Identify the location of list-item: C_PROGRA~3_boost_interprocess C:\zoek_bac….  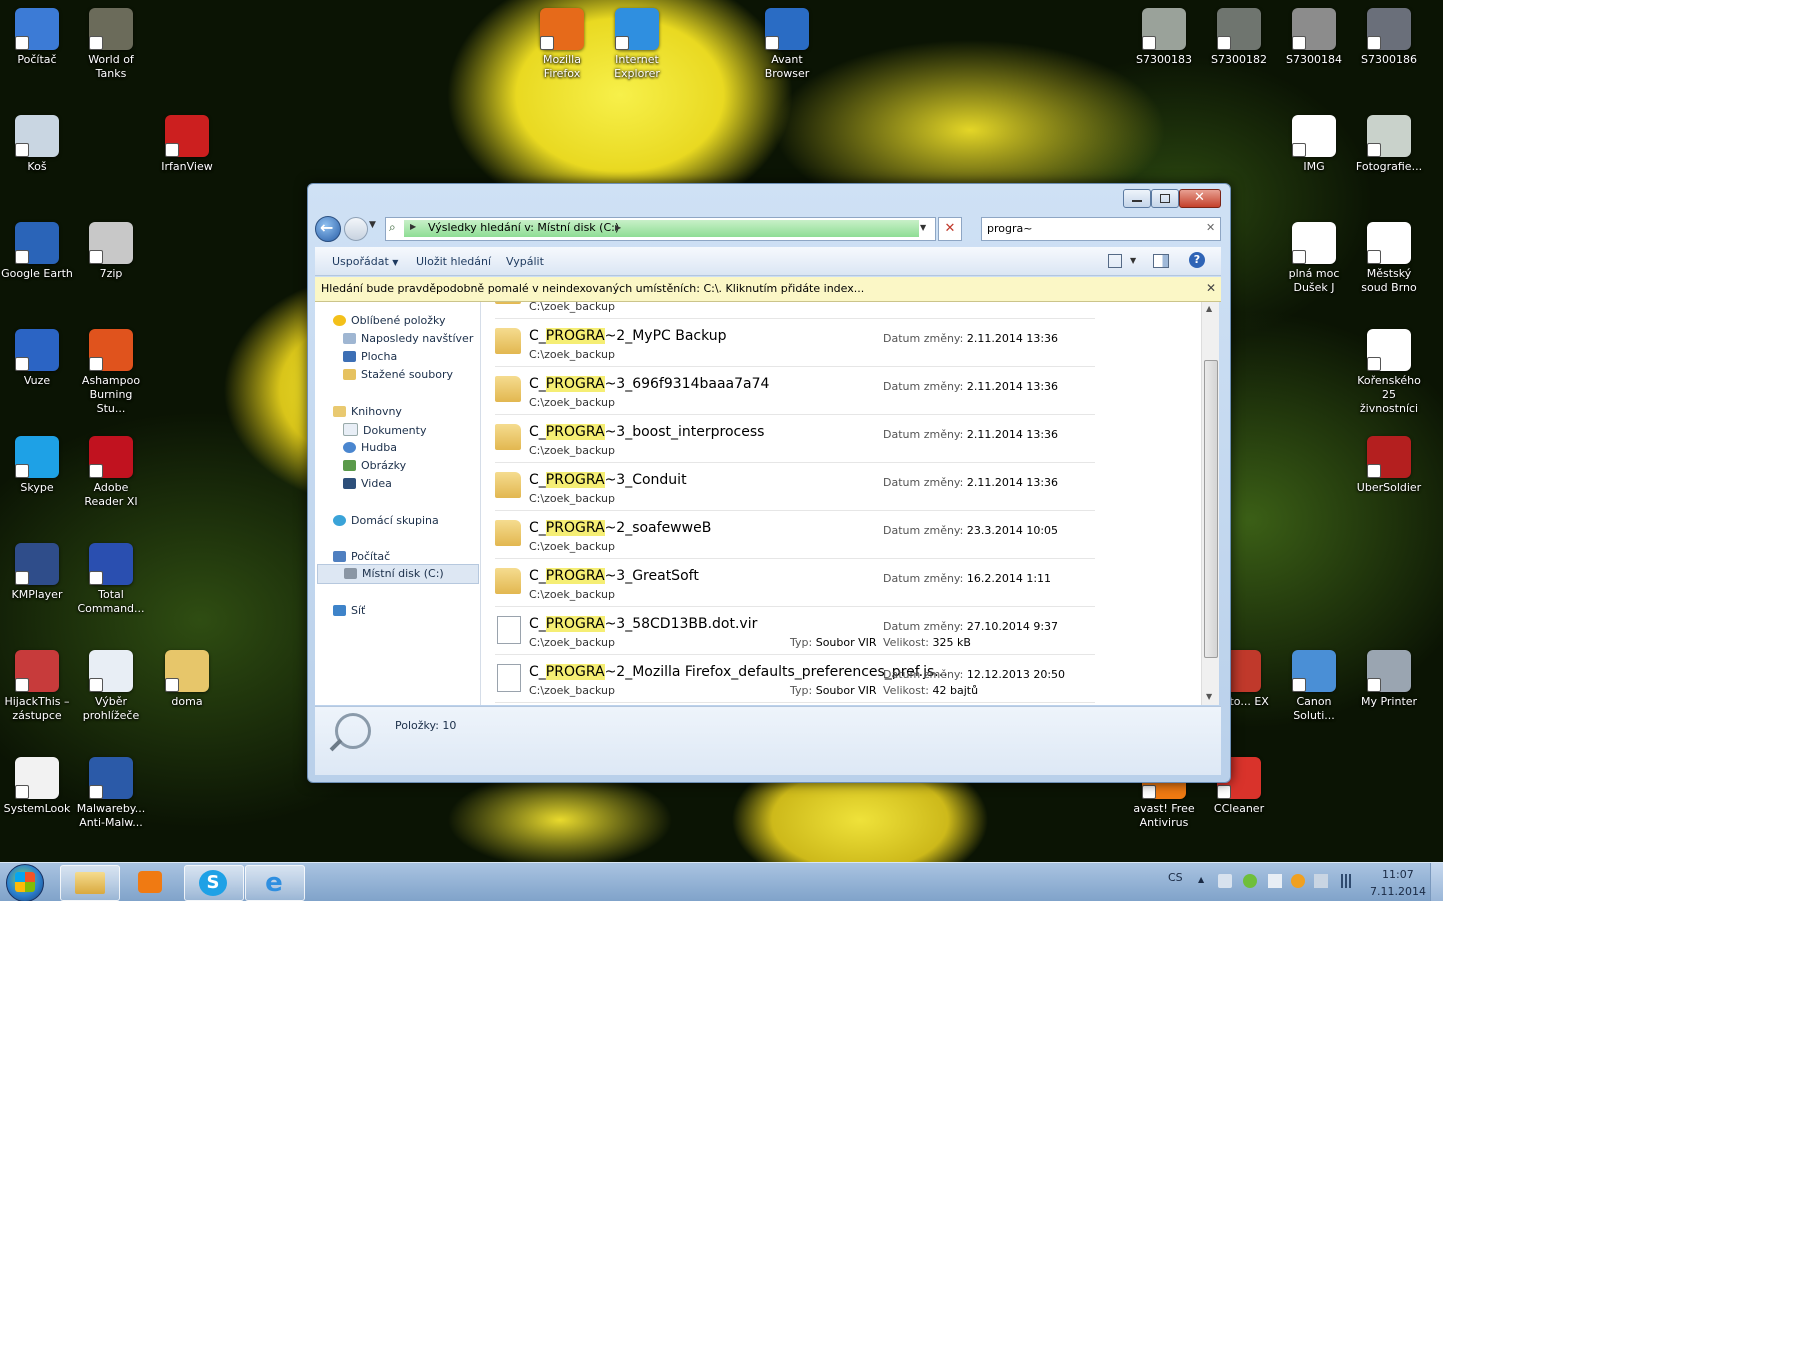
(795, 438).